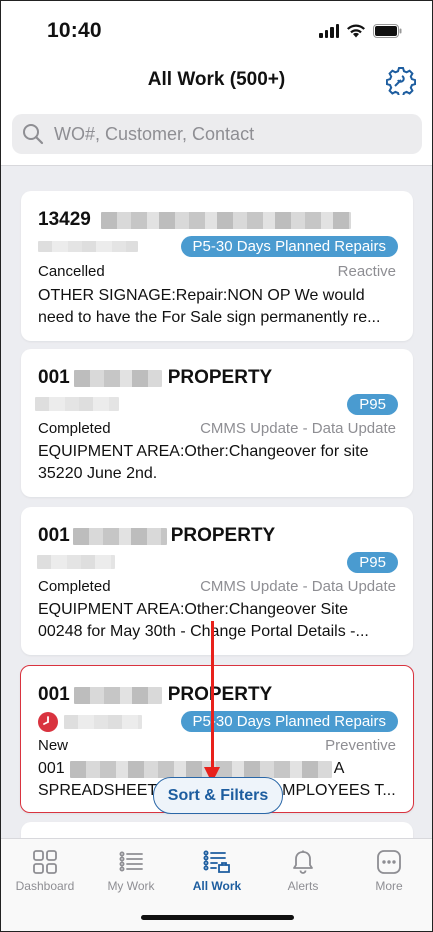 The image size is (433, 932). What do you see at coordinates (289, 246) in the screenshot?
I see `priority-badge: P5-30 Days Planned Repairs` at bounding box center [289, 246].